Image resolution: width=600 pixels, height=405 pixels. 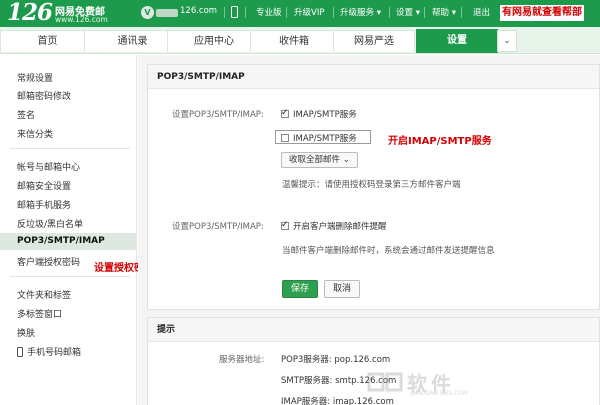 I want to click on sidebar-item-signature: 签名, so click(x=26, y=114).